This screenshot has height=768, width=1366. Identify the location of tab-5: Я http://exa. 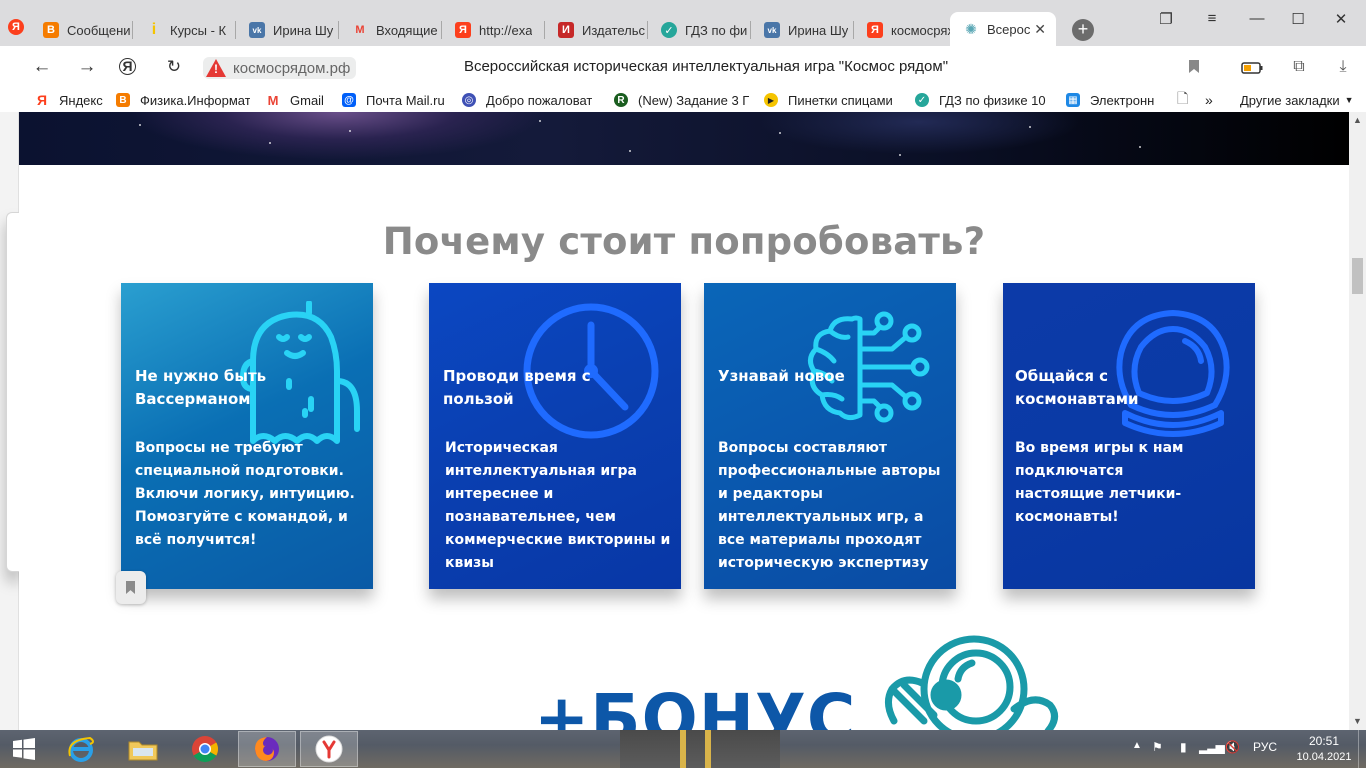
(493, 30).